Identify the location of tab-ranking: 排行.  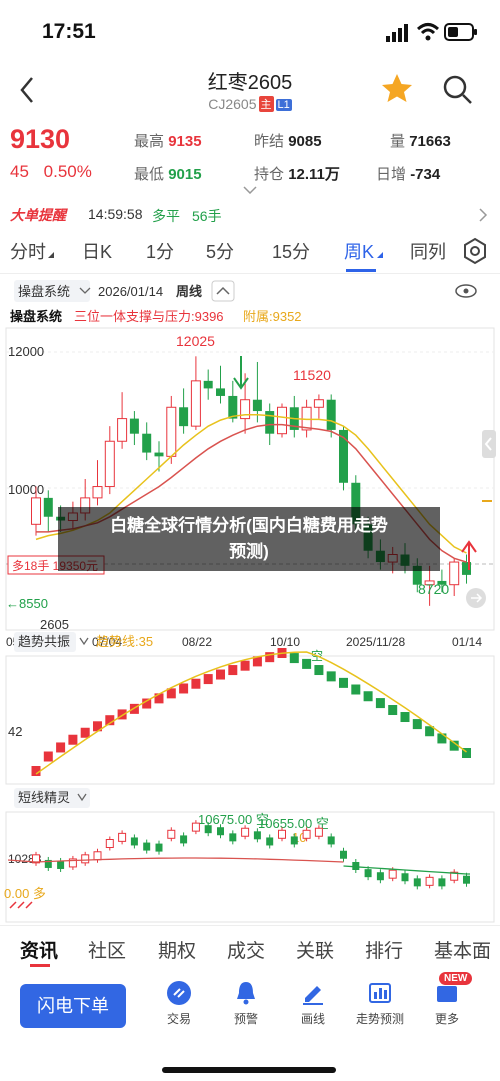
(384, 949).